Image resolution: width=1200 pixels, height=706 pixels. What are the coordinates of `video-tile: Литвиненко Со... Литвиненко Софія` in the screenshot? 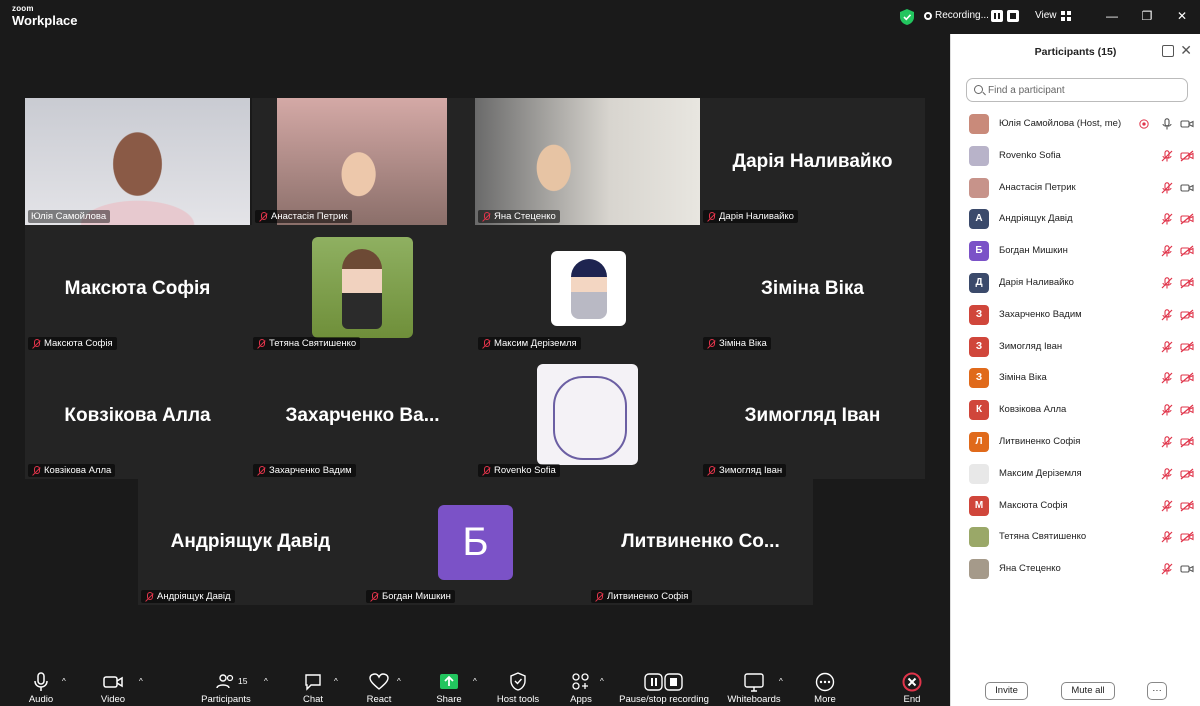 It's located at (700, 542).